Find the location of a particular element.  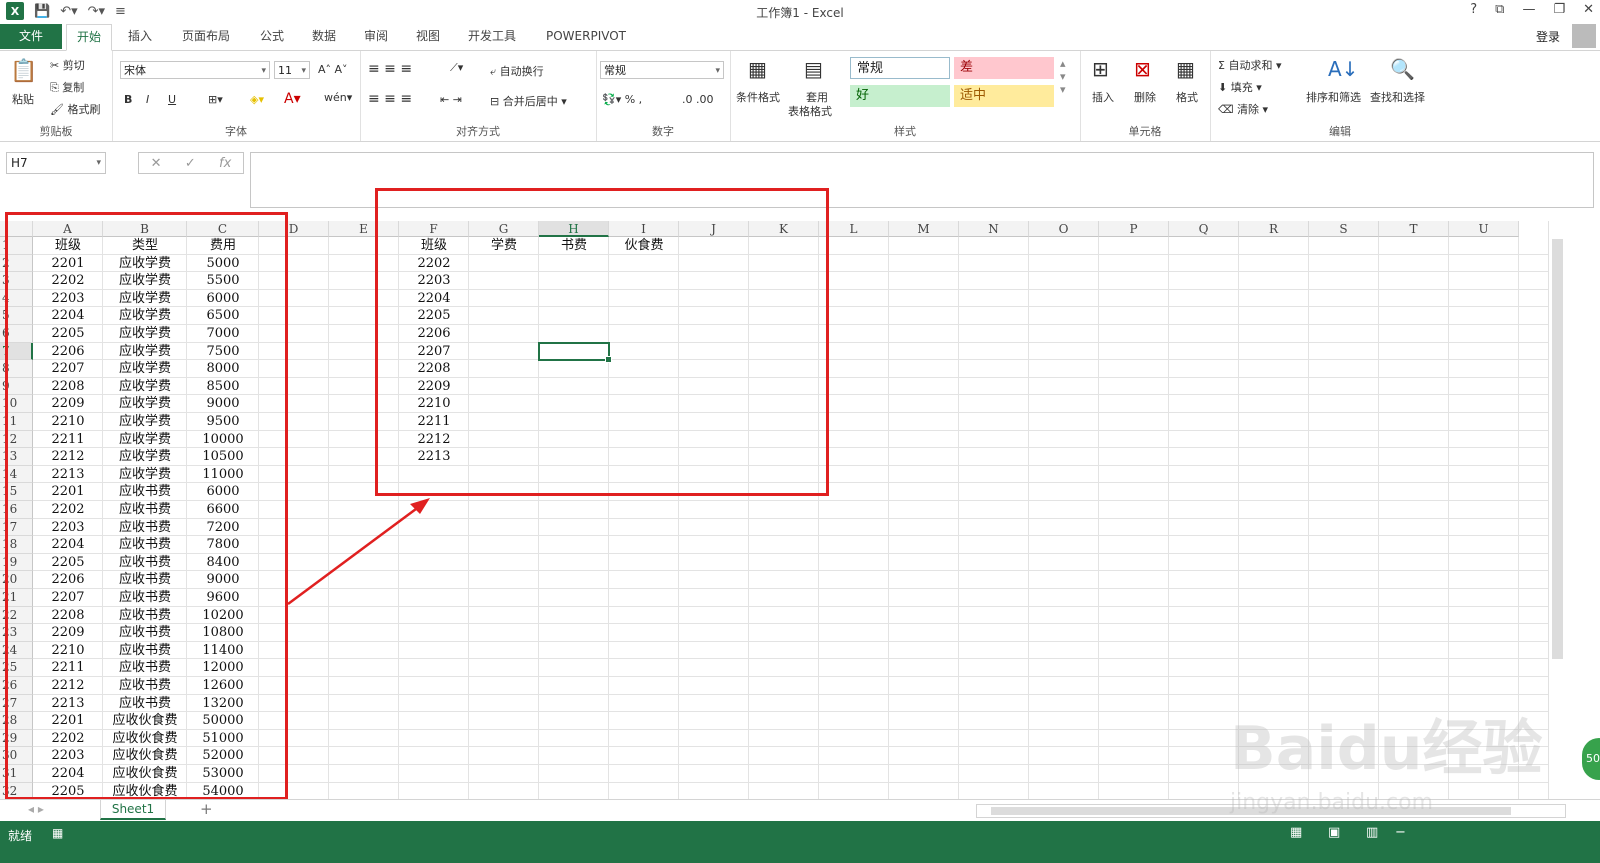

view-layout-icon: ▣ is located at coordinates (1334, 832).